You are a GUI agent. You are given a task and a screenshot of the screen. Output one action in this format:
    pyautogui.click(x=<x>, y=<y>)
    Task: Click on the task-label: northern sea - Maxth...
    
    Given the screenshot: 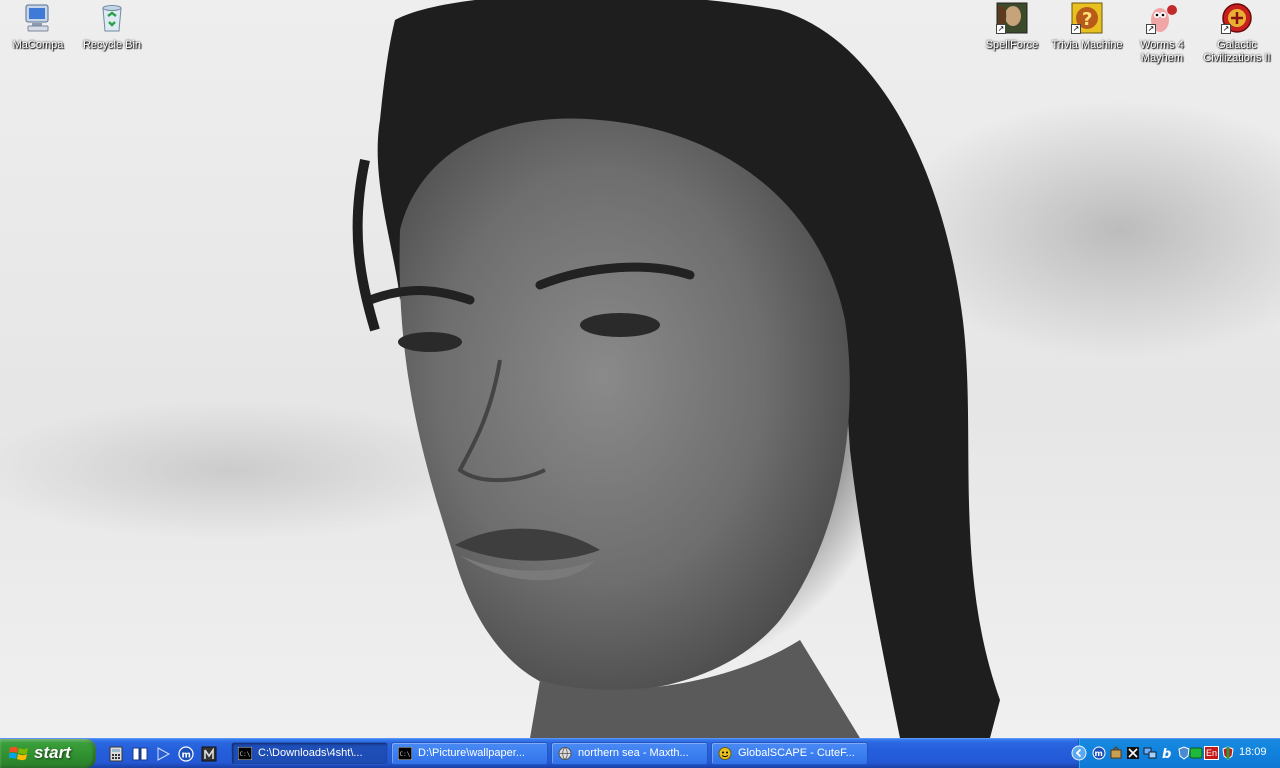 What is the action you would take?
    pyautogui.click(x=633, y=753)
    